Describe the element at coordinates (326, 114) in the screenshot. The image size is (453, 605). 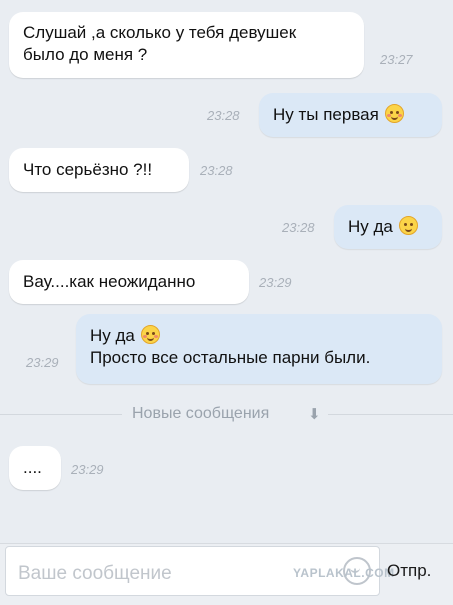
I see `message-text: Ну ты первая` at that location.